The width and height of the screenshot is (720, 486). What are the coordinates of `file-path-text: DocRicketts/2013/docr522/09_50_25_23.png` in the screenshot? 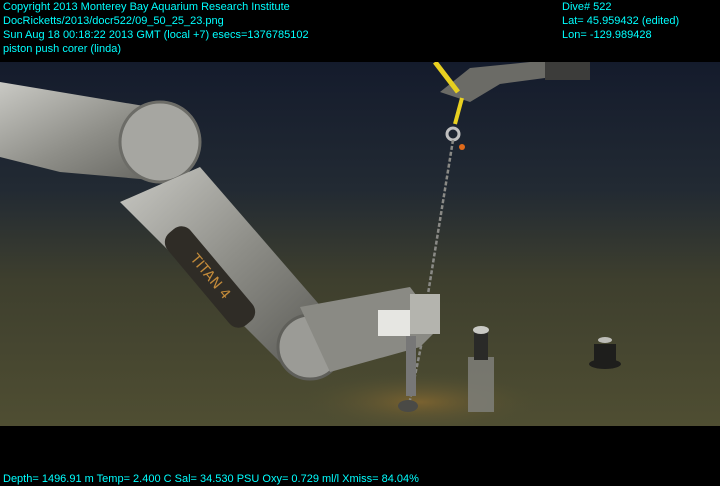 It's located at (113, 21).